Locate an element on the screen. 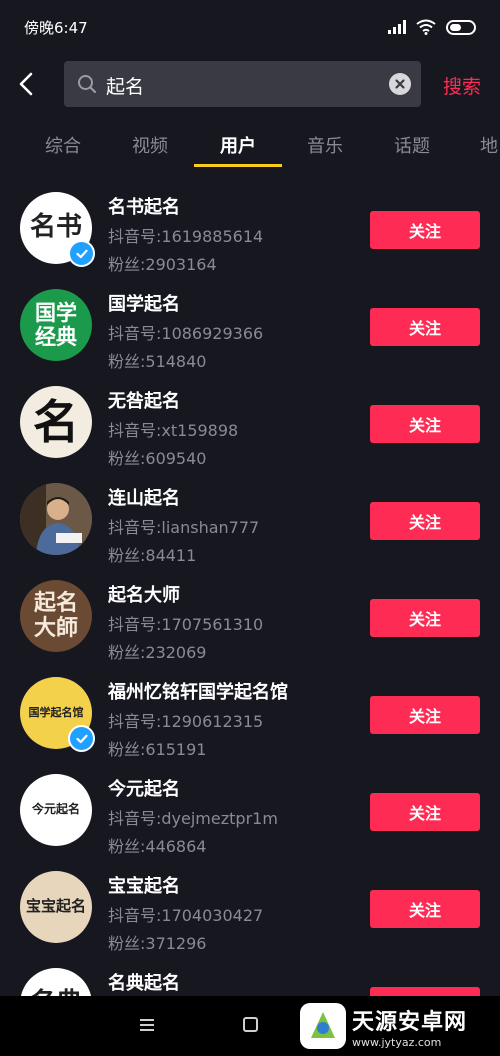 The image size is (500, 1056). search-button: 搜索 is located at coordinates (462, 85).